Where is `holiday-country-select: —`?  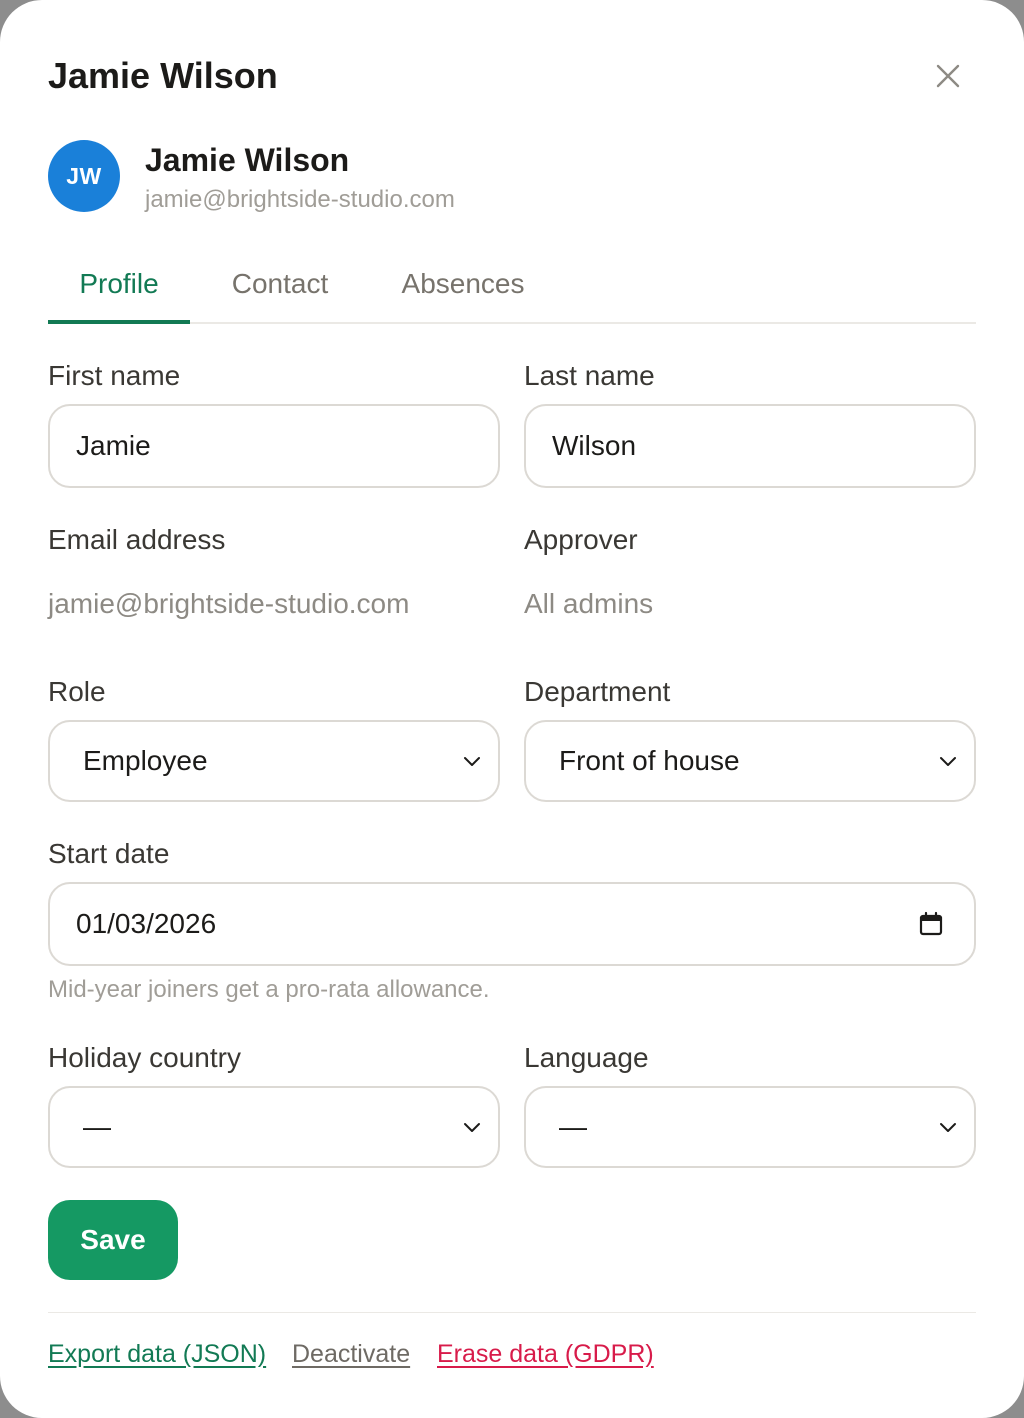
holiday-country-select: — is located at coordinates (274, 1127).